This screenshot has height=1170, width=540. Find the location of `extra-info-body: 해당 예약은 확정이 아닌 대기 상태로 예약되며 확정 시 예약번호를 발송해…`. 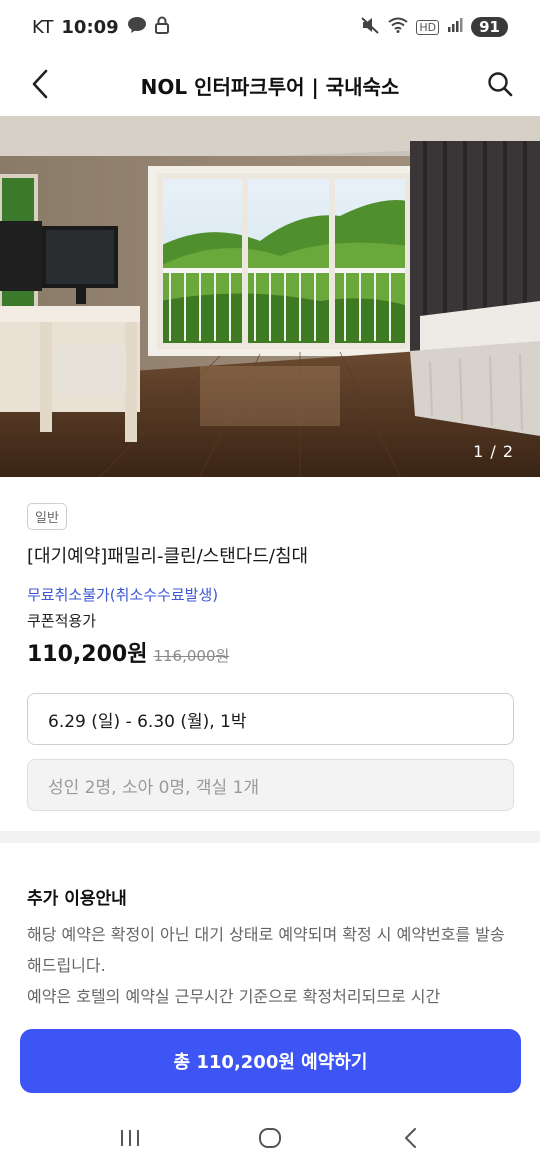

extra-info-body: 해당 예약은 확정이 아닌 대기 상태로 예약되며 확정 시 예약번호를 발송해… is located at coordinates (266, 965).